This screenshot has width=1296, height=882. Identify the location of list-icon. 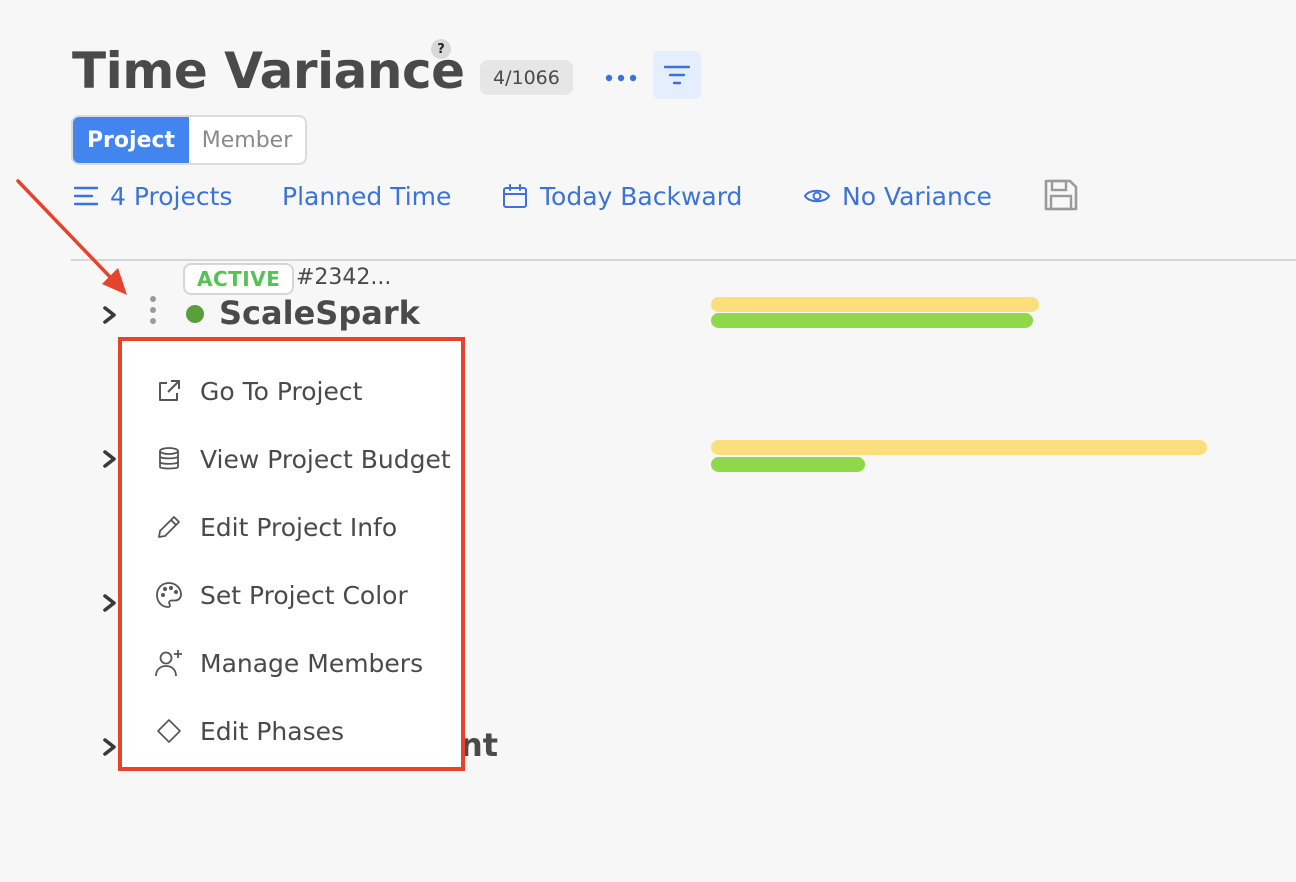
(86, 196).